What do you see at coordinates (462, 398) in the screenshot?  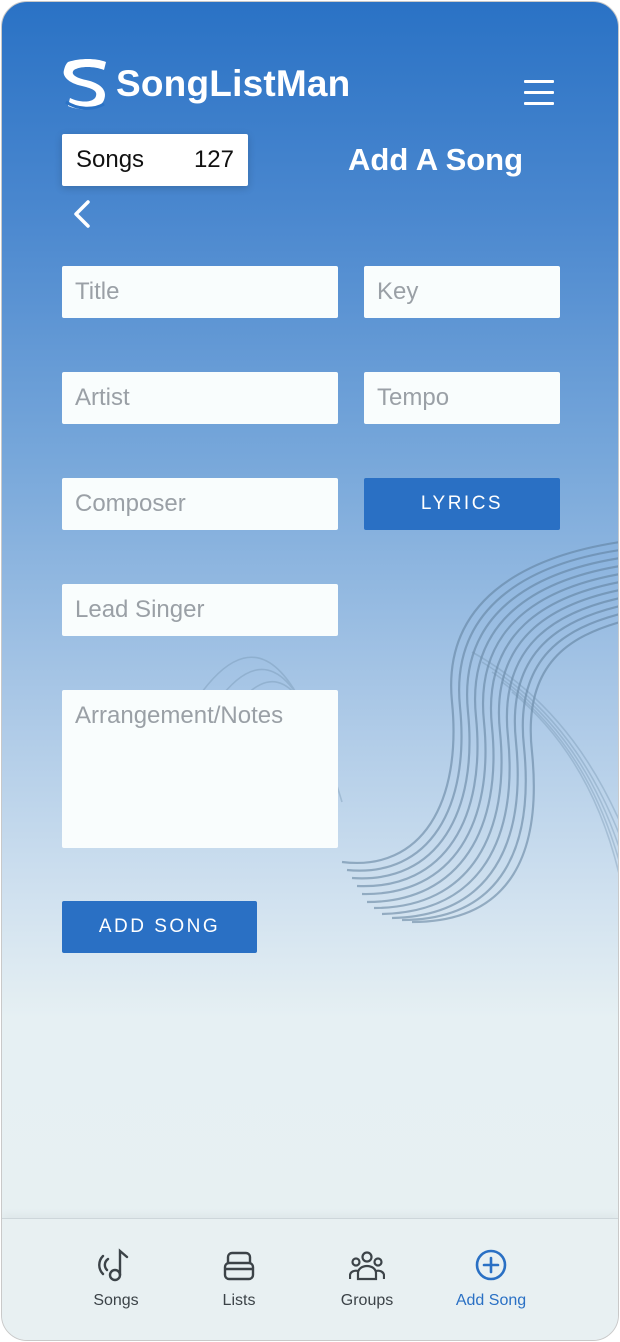 I see `tempo-input` at bounding box center [462, 398].